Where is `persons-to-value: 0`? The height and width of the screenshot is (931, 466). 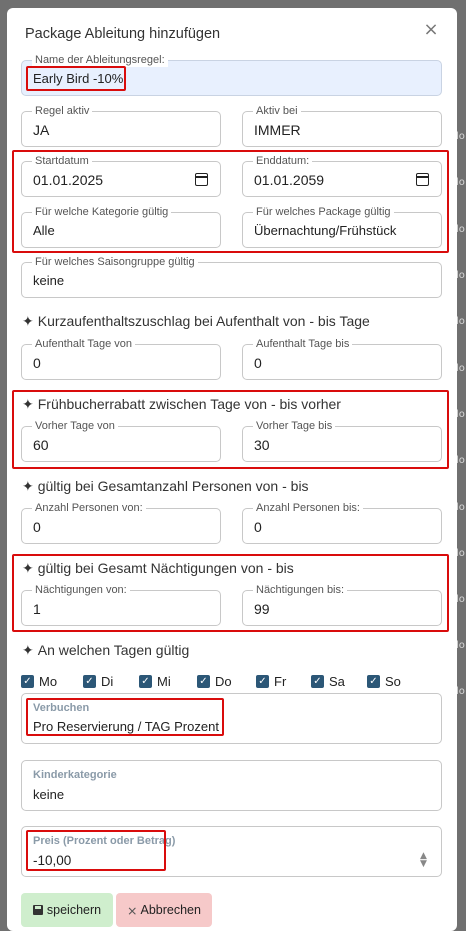
persons-to-value: 0 is located at coordinates (258, 527).